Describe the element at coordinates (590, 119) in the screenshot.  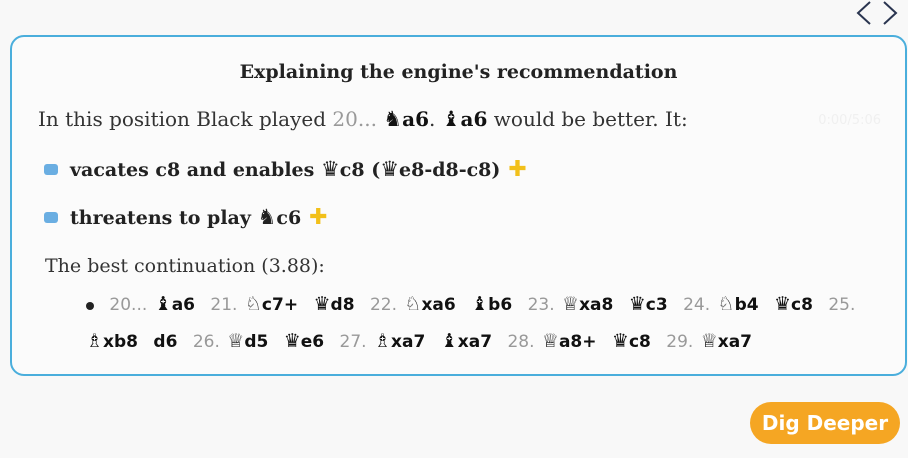
I see `intro-suffix: would be better. It:` at that location.